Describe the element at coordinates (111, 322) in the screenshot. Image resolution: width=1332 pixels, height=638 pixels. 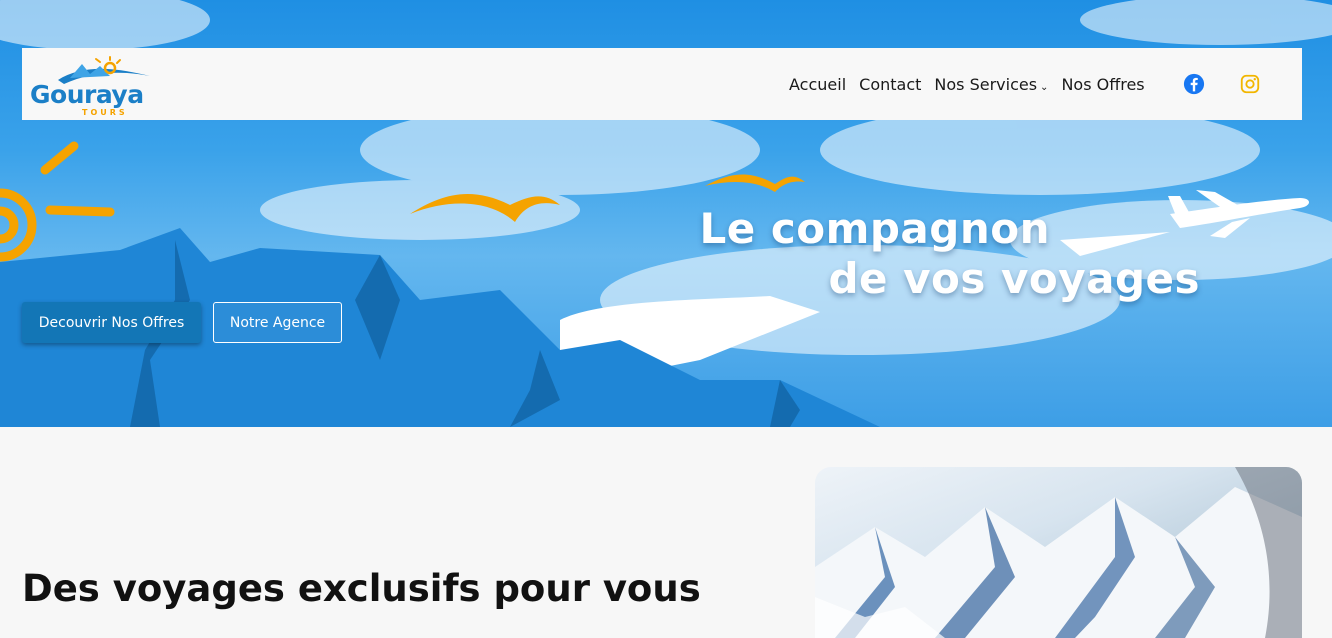
I see `discover-offers-button: Decouvrir Nos Offres` at that location.